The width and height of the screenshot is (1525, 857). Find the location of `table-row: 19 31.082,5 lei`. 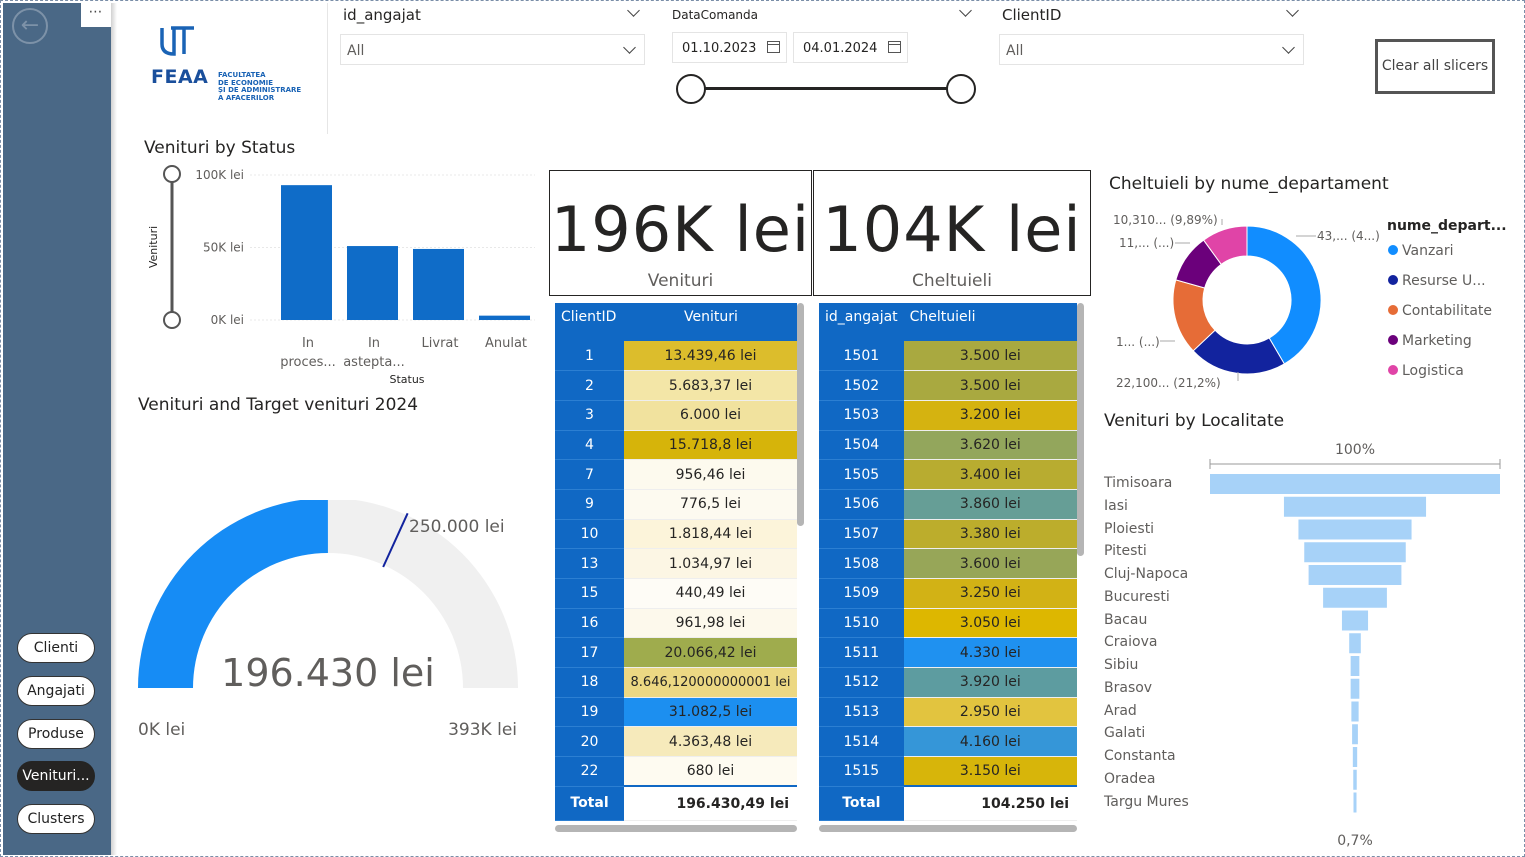

table-row: 19 31.082,5 lei is located at coordinates (676, 712).